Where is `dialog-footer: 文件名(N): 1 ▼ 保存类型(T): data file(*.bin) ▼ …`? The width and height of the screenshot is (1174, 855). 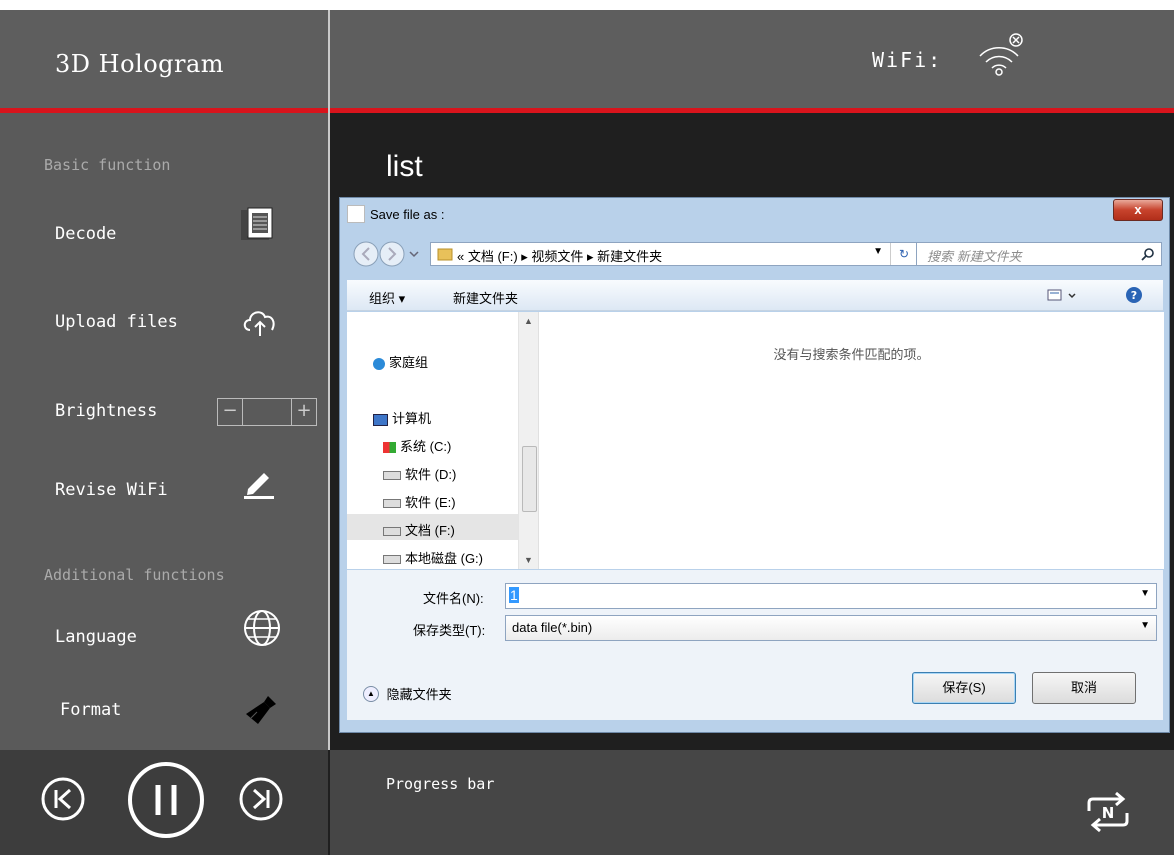
dialog-footer: 文件名(N): 1 ▼ 保存类型(T): data file(*.bin) ▼ … is located at coordinates (755, 645).